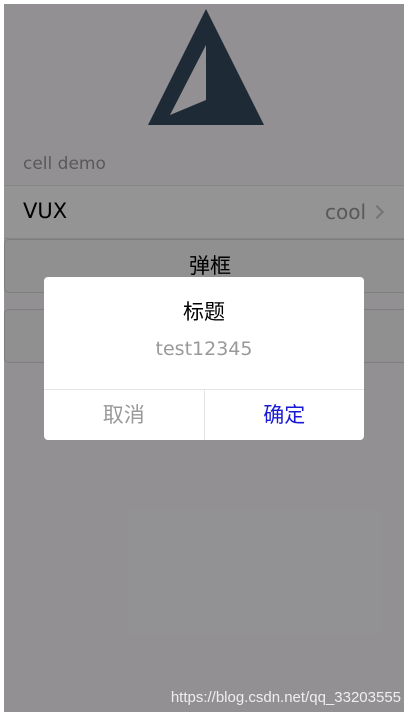  What do you see at coordinates (124, 415) in the screenshot?
I see `cancel-button: 取消` at bounding box center [124, 415].